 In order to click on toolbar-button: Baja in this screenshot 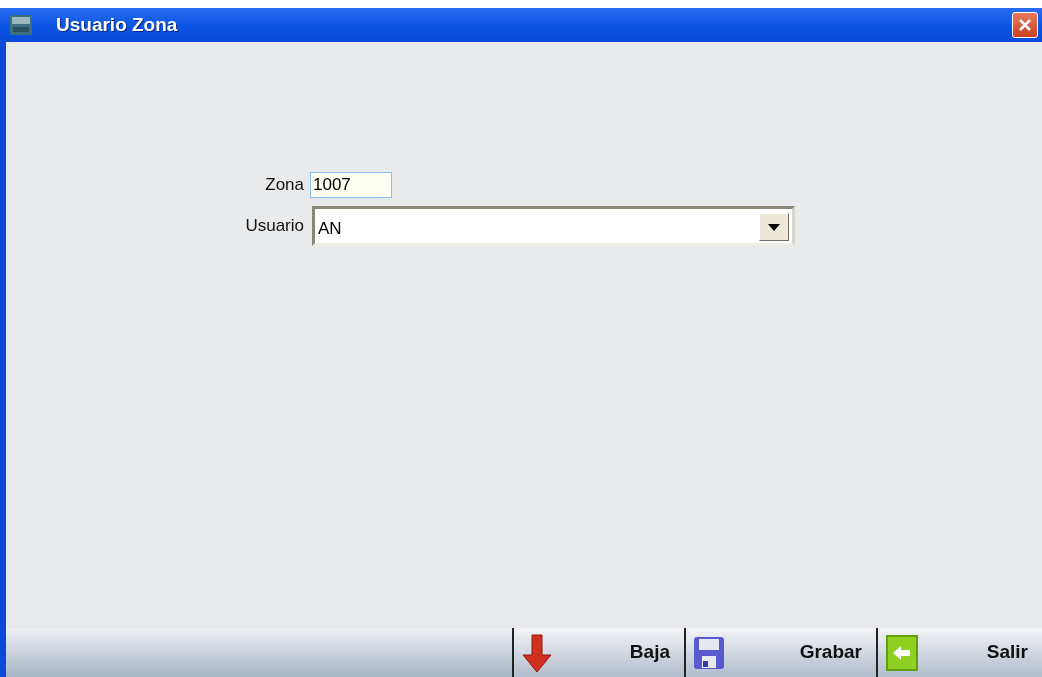, I will do `click(598, 652)`.